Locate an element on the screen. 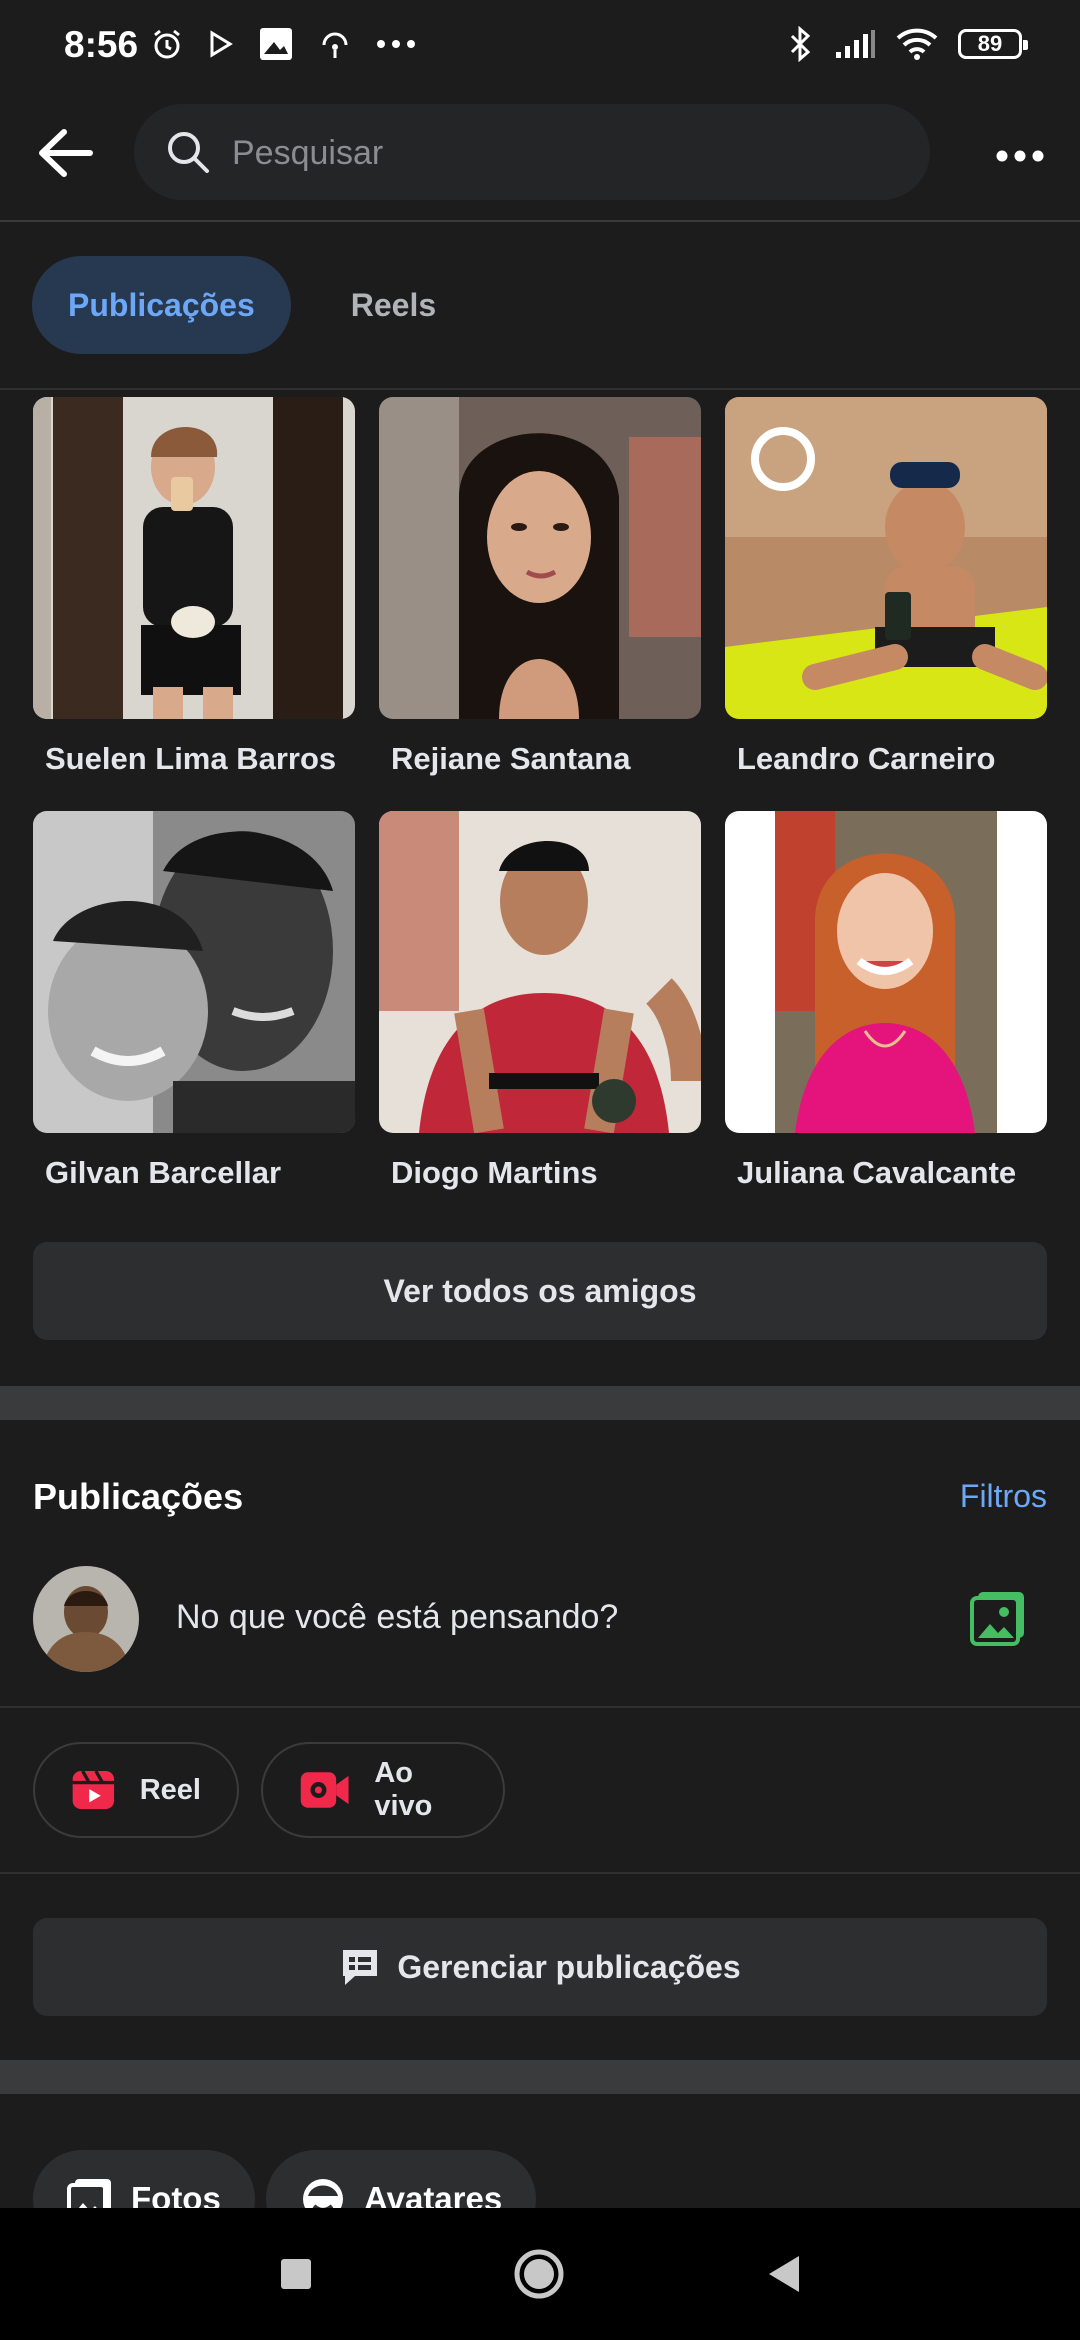 The image size is (1080, 2340). hotspot-icon is located at coordinates (335, 45).